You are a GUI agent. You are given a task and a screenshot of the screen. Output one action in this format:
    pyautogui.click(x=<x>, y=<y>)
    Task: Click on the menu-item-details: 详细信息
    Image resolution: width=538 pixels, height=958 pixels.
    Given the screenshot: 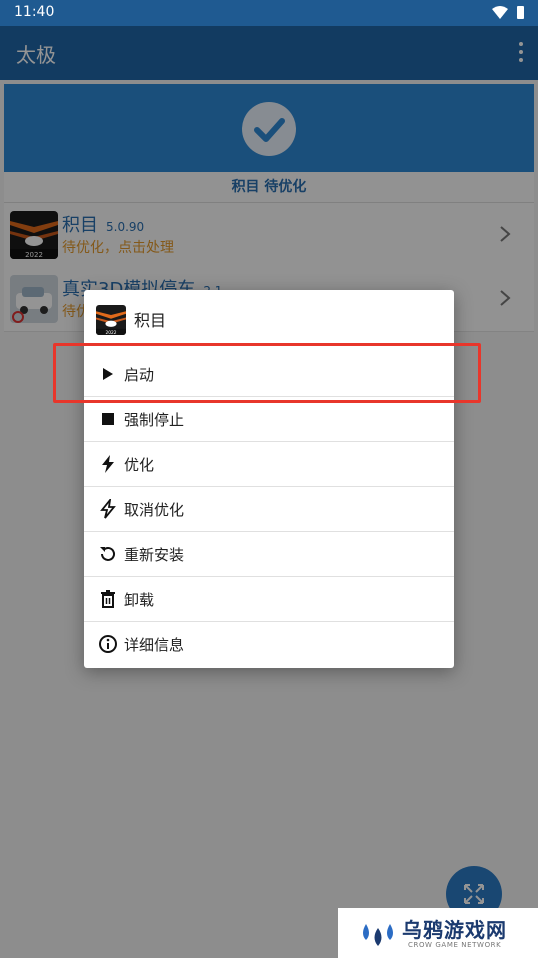 What is the action you would take?
    pyautogui.click(x=269, y=643)
    